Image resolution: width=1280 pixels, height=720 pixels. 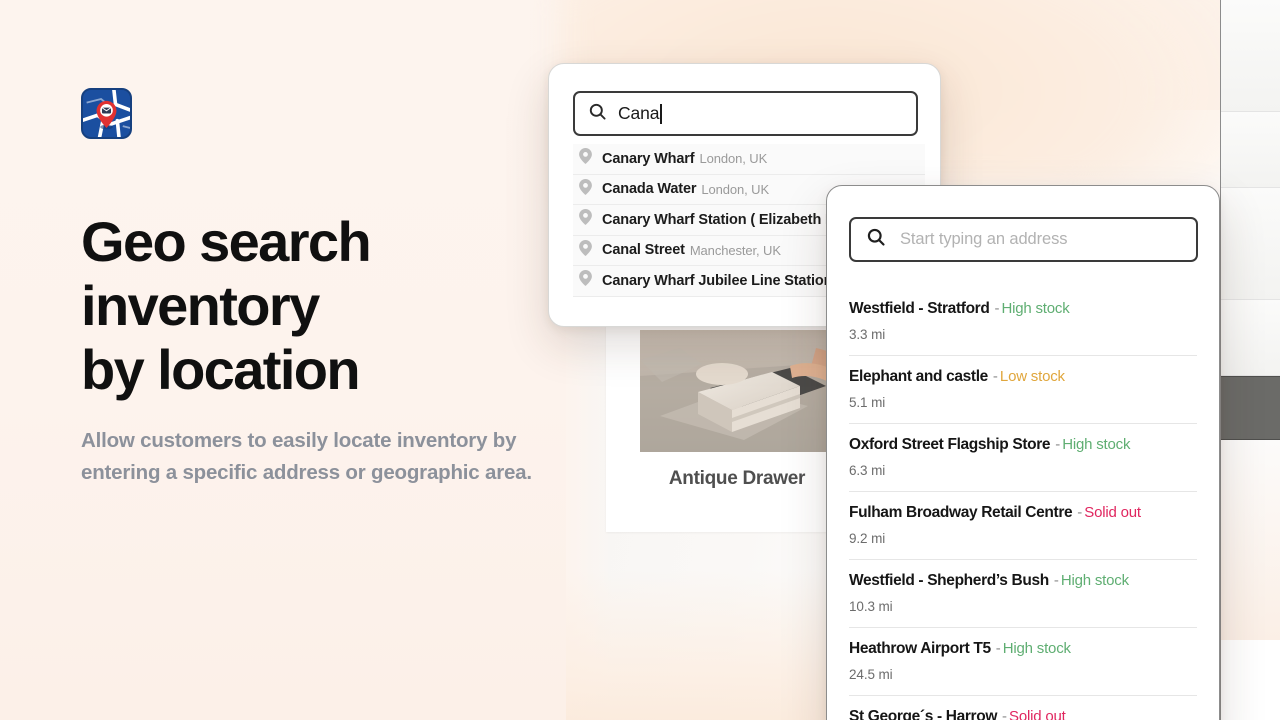 I want to click on edge-panel-filler, so click(x=1250, y=540).